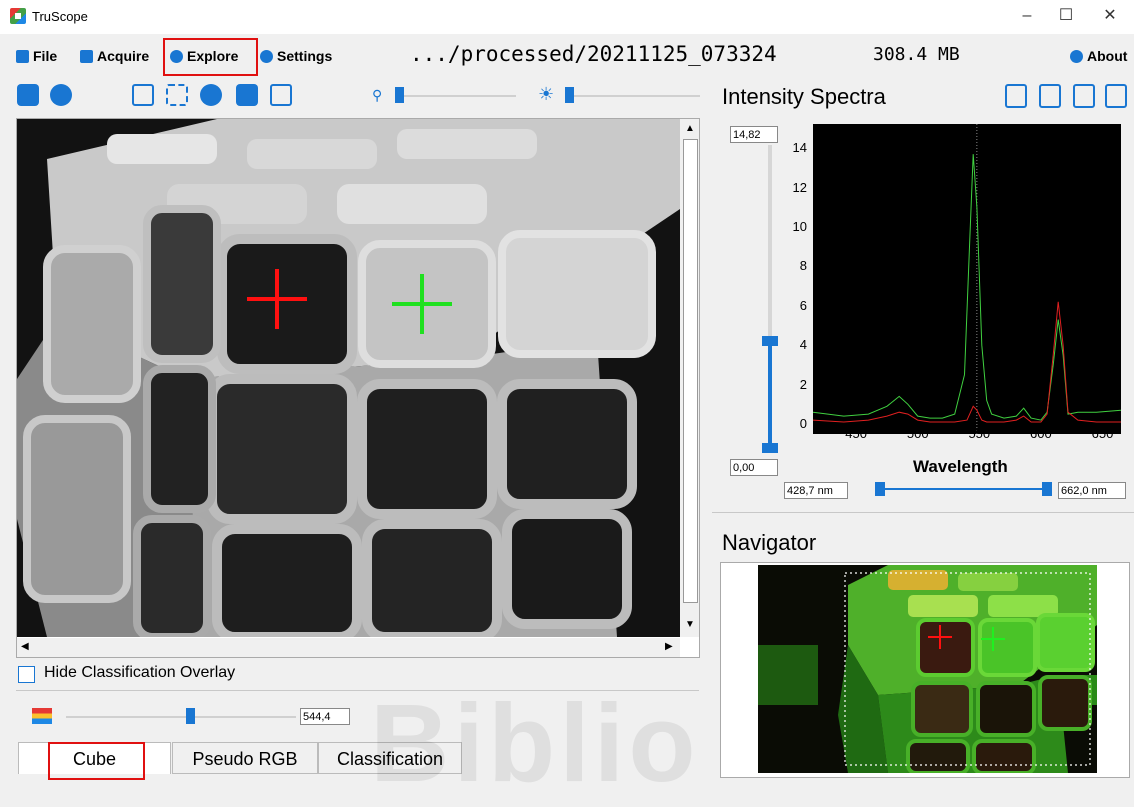 This screenshot has width=1134, height=807. Describe the element at coordinates (690, 624) in the screenshot. I see `scroll-down-icon: ▼` at that location.